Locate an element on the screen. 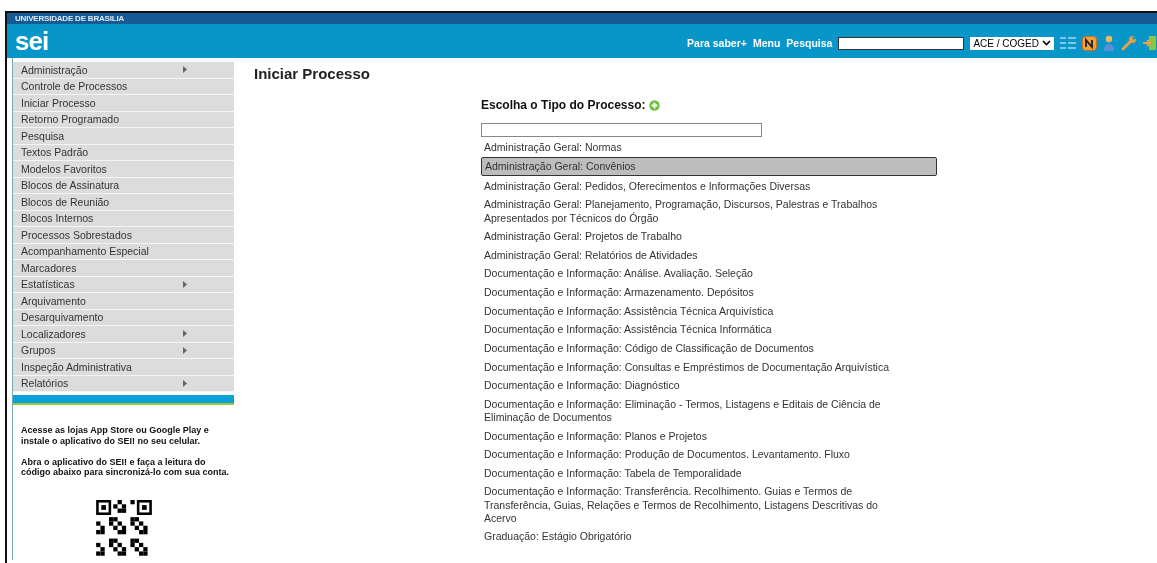 The height and width of the screenshot is (563, 1157). sidebar-item: Modelos Favoritos is located at coordinates (123, 169).